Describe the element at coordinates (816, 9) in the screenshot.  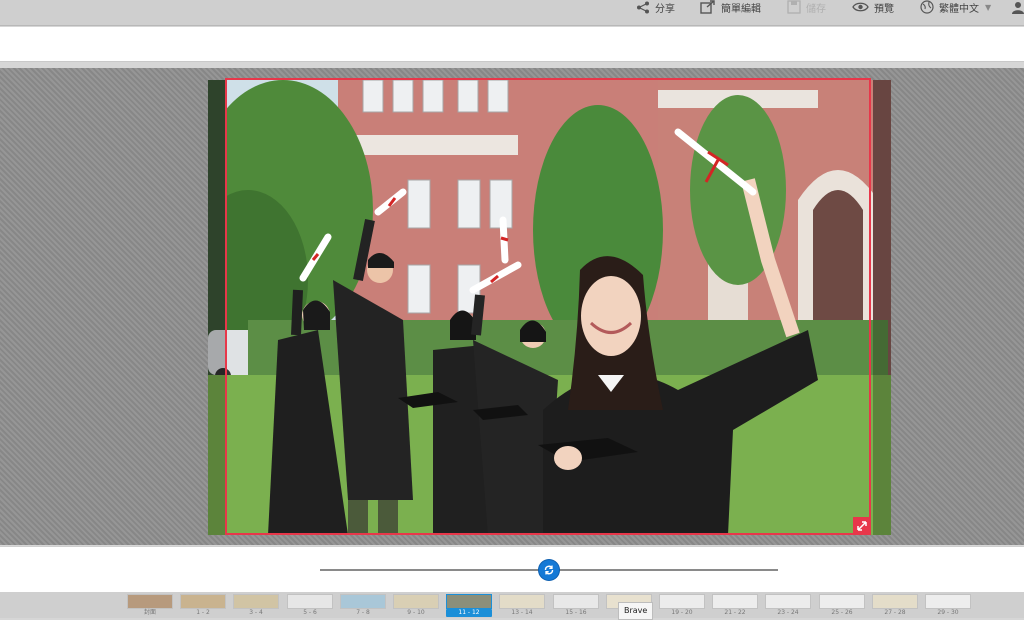
I see `save-label: 儲存` at that location.